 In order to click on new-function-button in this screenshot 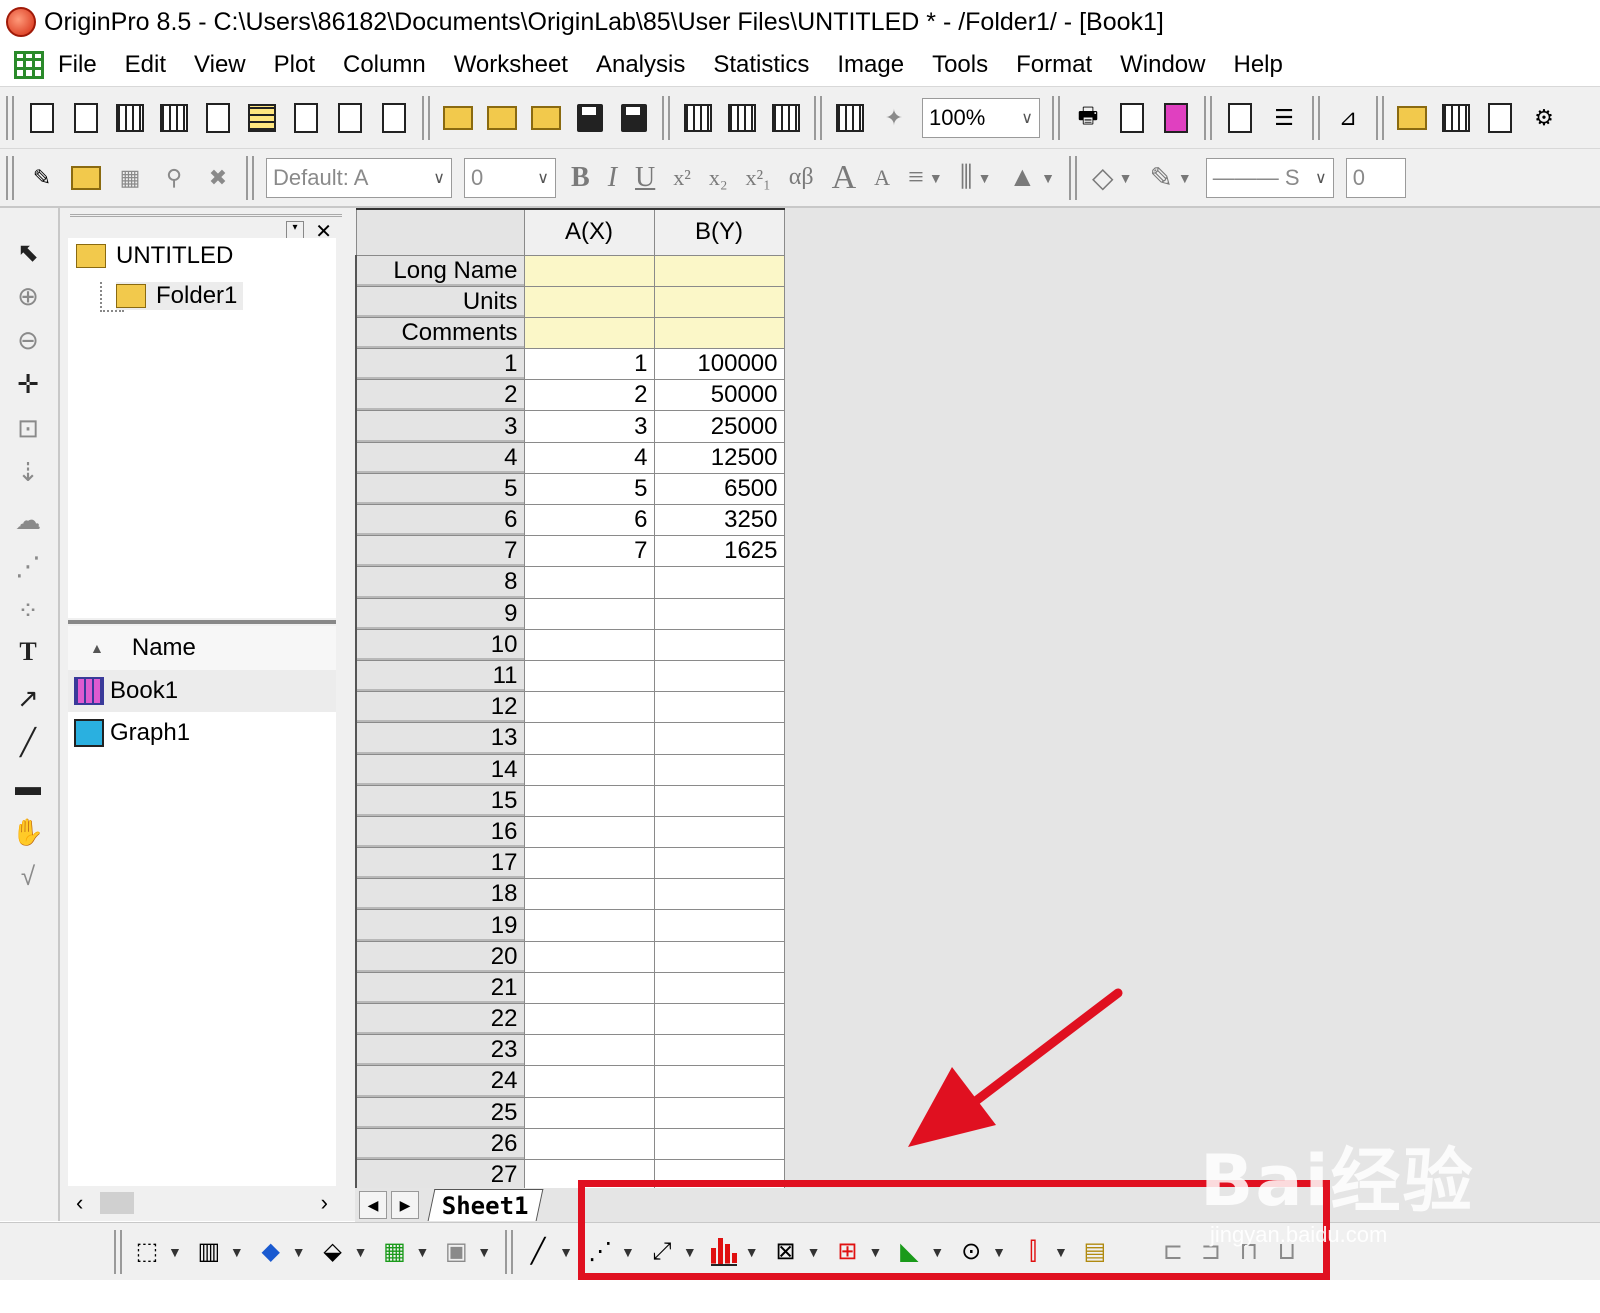, I will do `click(306, 118)`.